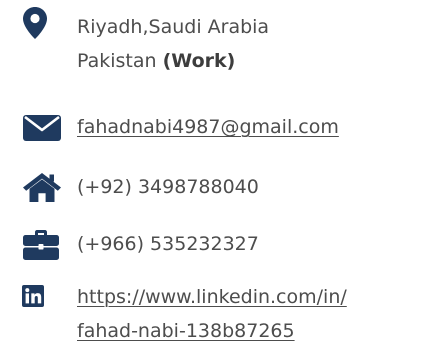  I want to click on address-line-2: Pakistan (Work), so click(173, 61).